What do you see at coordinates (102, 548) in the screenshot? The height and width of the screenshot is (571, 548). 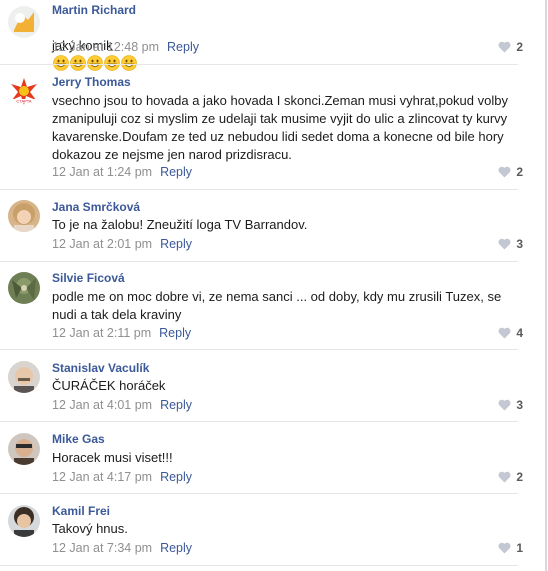 I see `comment-timestamp: 12 Jan at 7:34 pm` at bounding box center [102, 548].